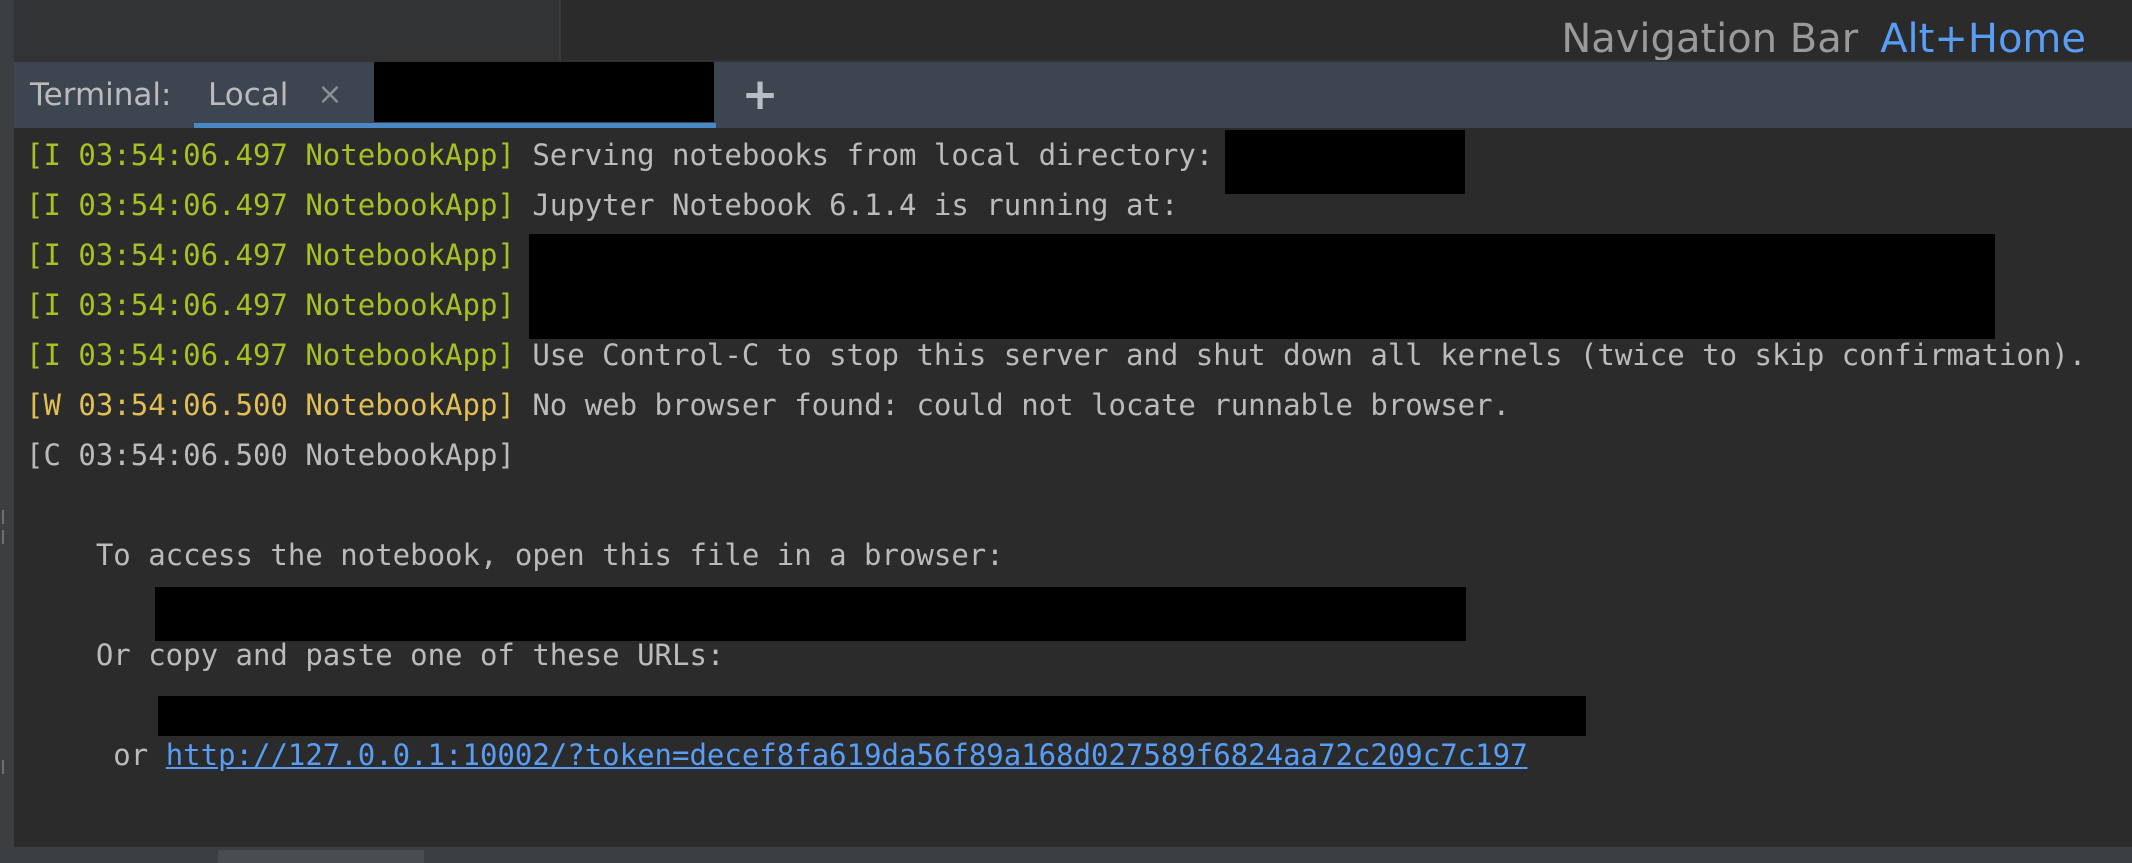  Describe the element at coordinates (760, 95) in the screenshot. I see `new-terminal-tab-button: +` at that location.